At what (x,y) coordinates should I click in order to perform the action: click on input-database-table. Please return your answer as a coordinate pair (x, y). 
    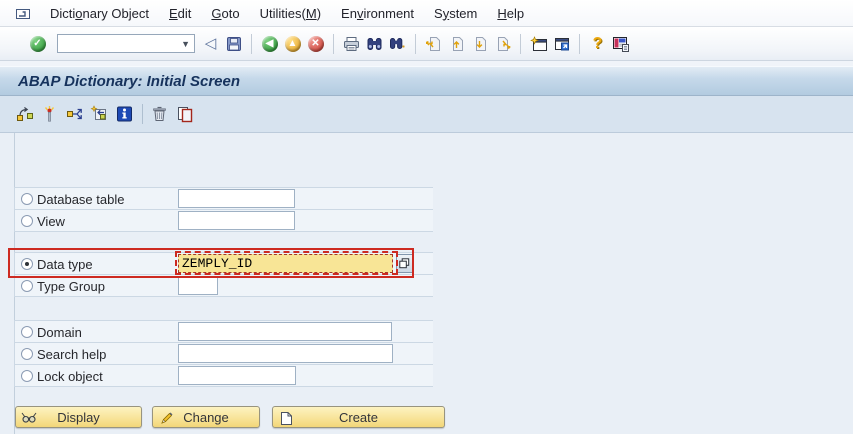
    Looking at the image, I should click on (236, 198).